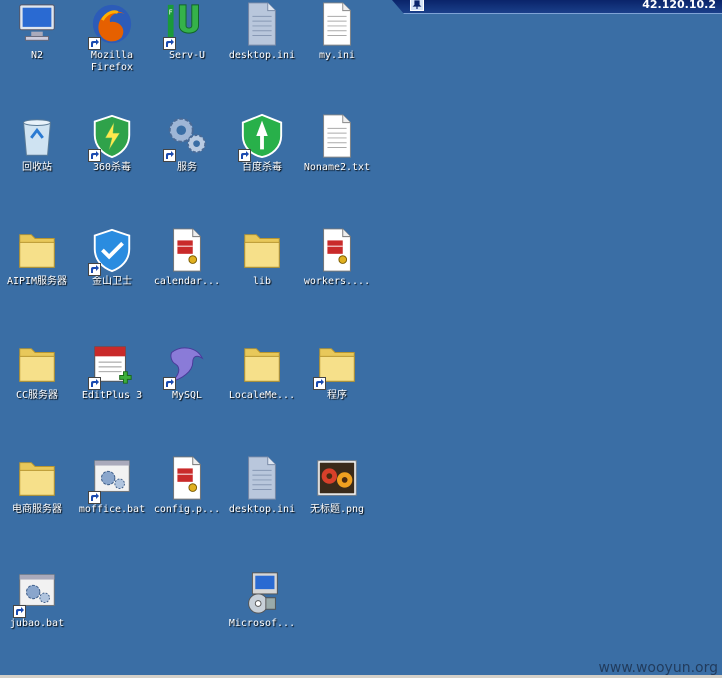 The width and height of the screenshot is (722, 678). What do you see at coordinates (112, 509) in the screenshot?
I see `desktop-icon-label: moffice.bat` at bounding box center [112, 509].